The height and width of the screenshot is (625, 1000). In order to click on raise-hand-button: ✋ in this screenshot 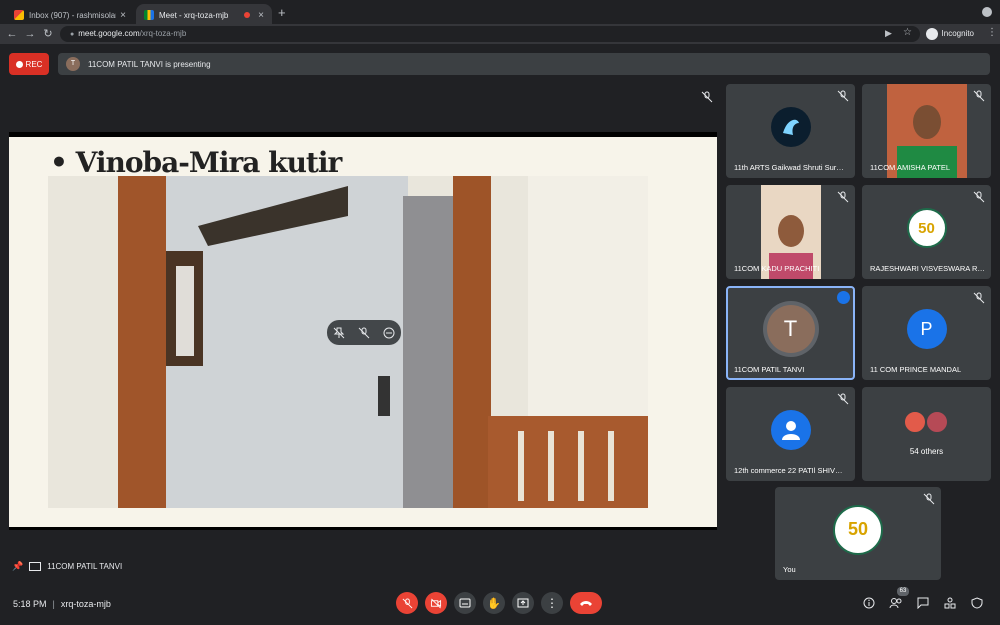, I will do `click(494, 603)`.